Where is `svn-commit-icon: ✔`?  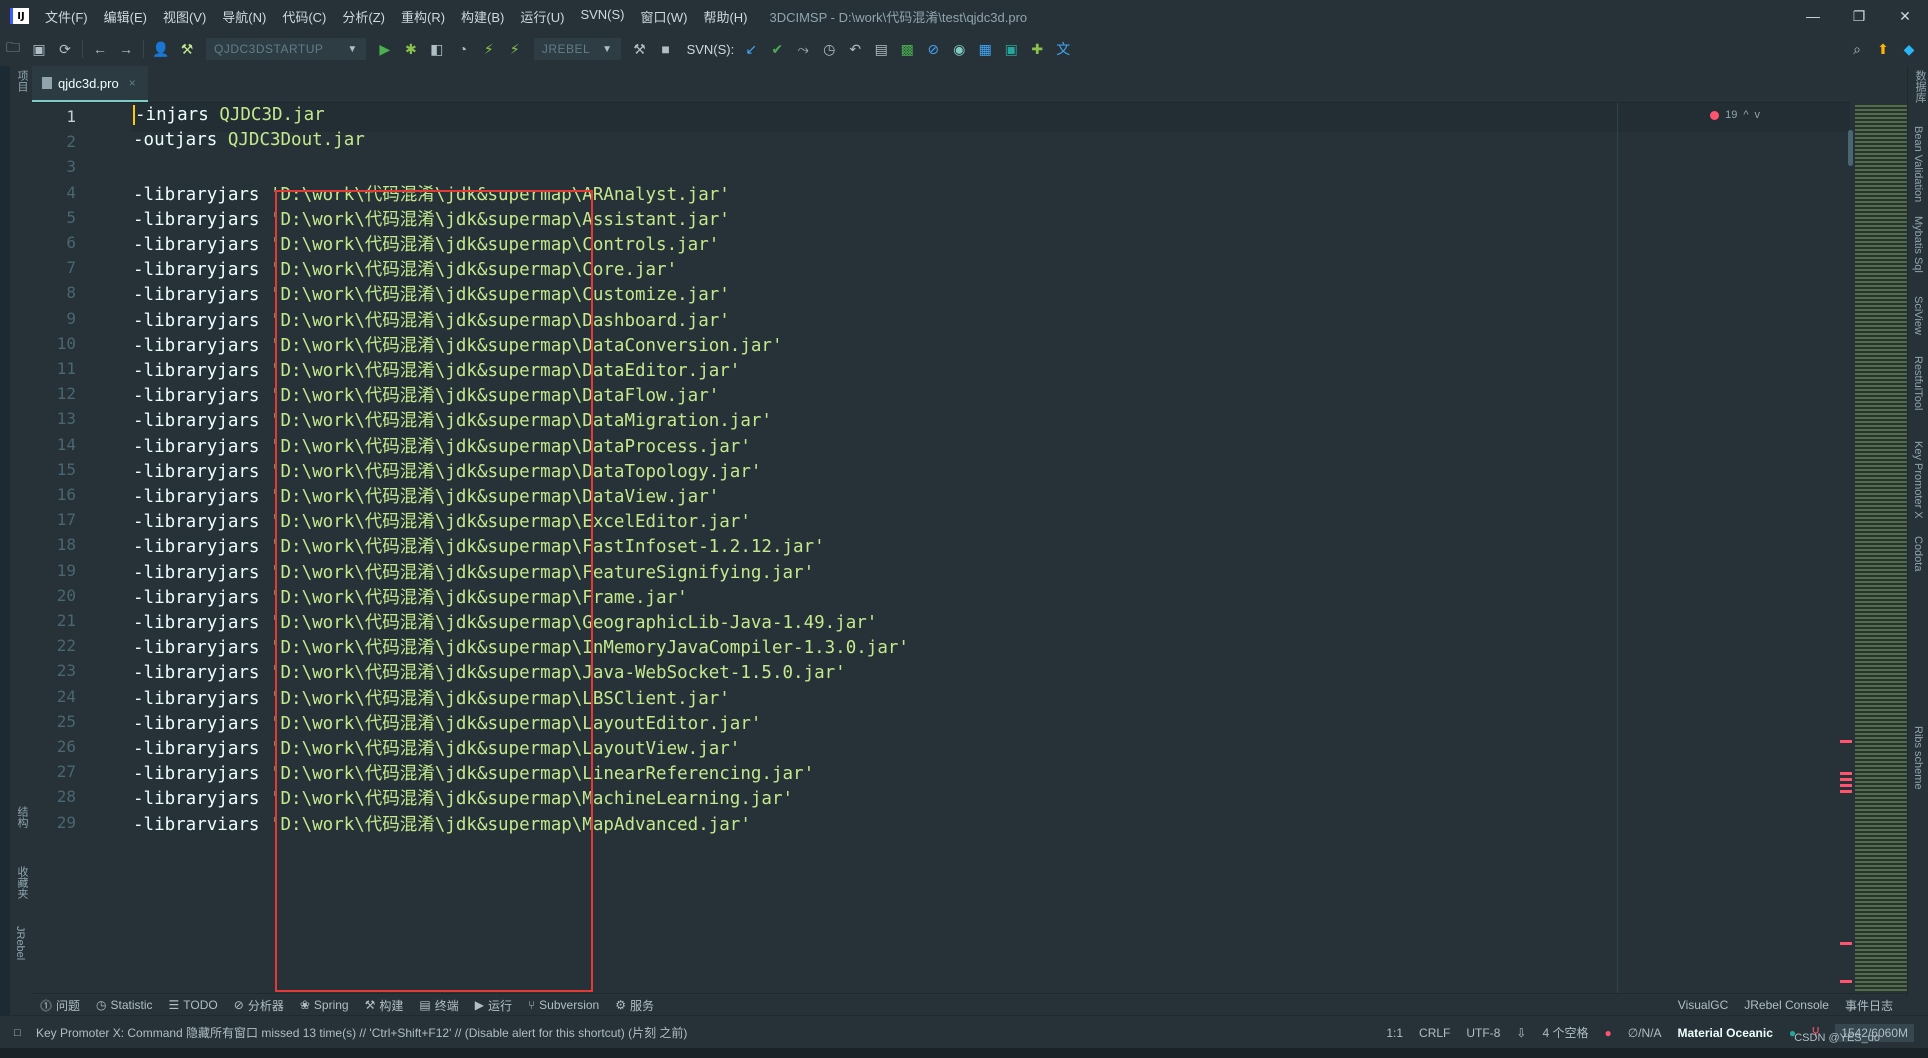
svn-commit-icon: ✔ is located at coordinates (777, 49).